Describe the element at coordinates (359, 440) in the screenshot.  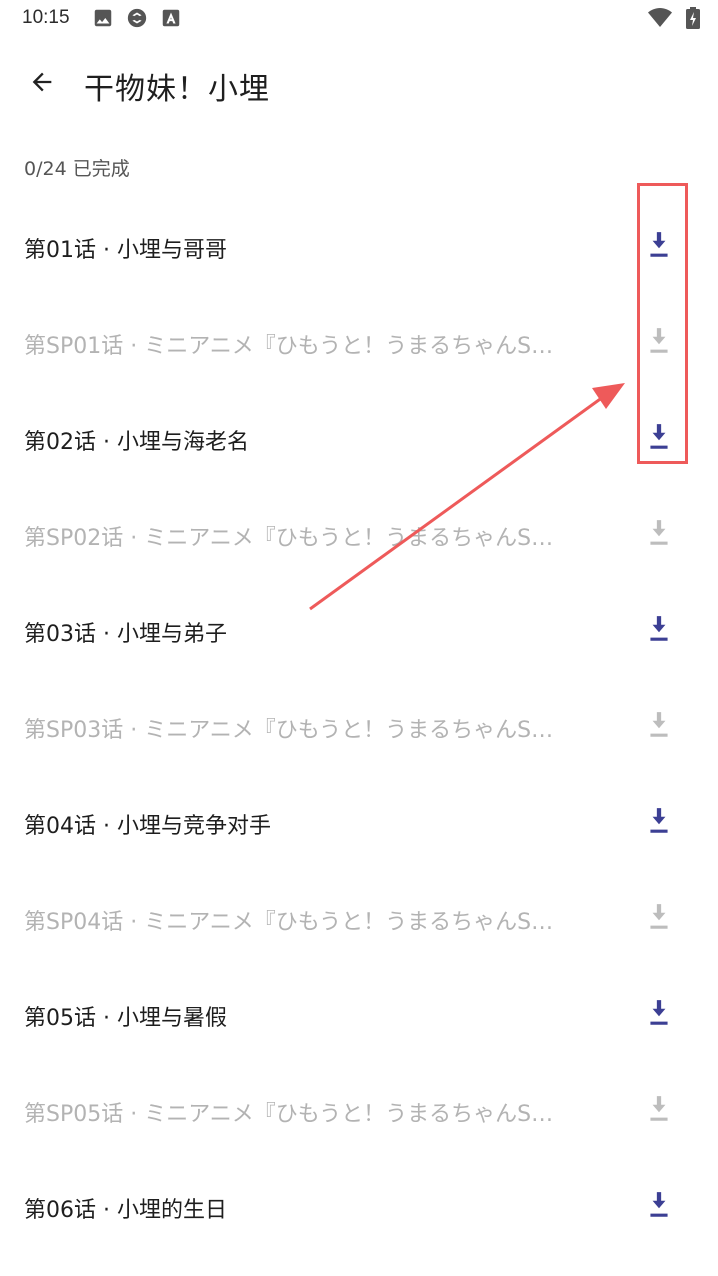
I see `episode-row-3: 第02话 · 小埋与海老名` at that location.